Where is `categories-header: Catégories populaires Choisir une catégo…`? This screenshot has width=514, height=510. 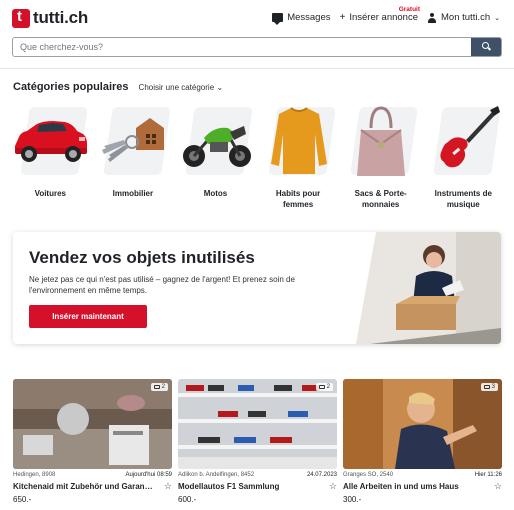
categories-header: Catégories populaires Choisir une catégo… is located at coordinates (118, 87).